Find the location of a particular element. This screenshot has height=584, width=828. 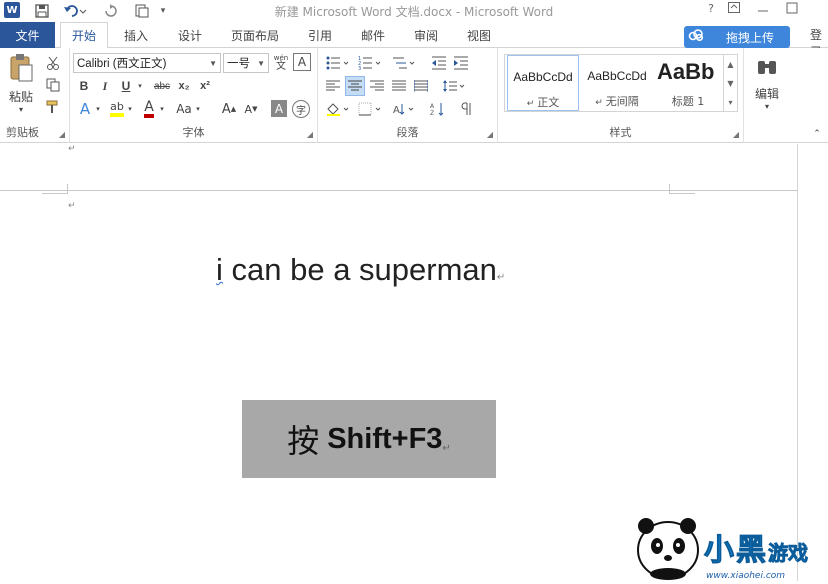

clipboard-launcher-icon: ◢ is located at coordinates (62, 134).